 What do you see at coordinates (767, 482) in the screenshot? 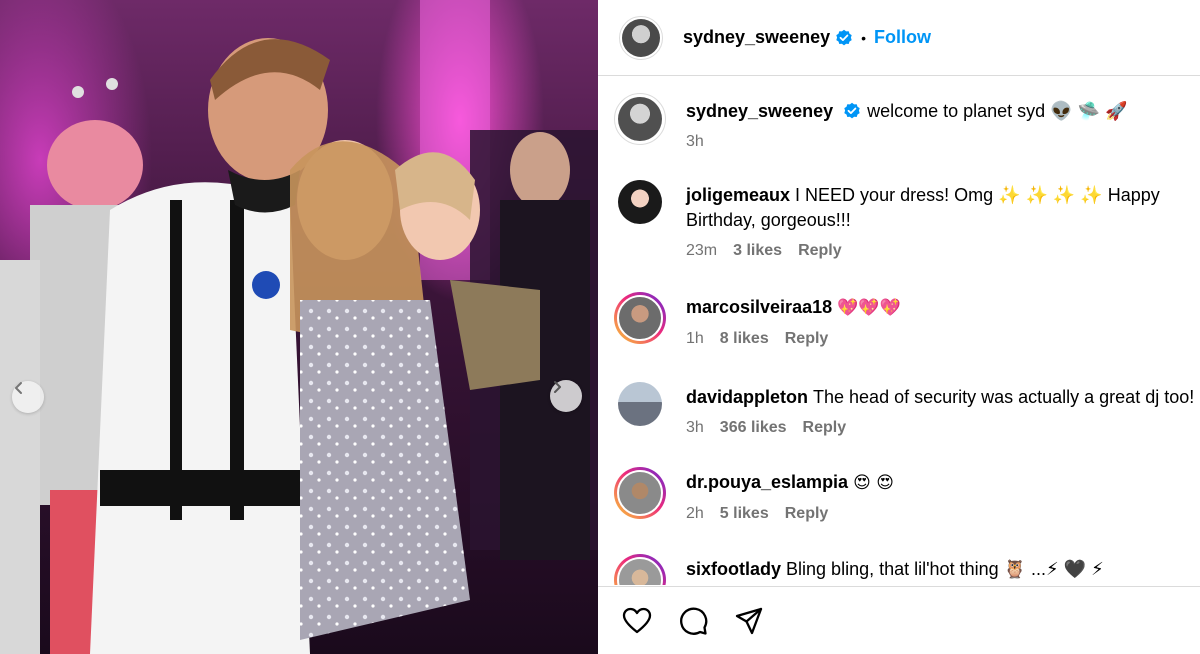
I see `comment-username: dr.pouya_eslampia` at bounding box center [767, 482].